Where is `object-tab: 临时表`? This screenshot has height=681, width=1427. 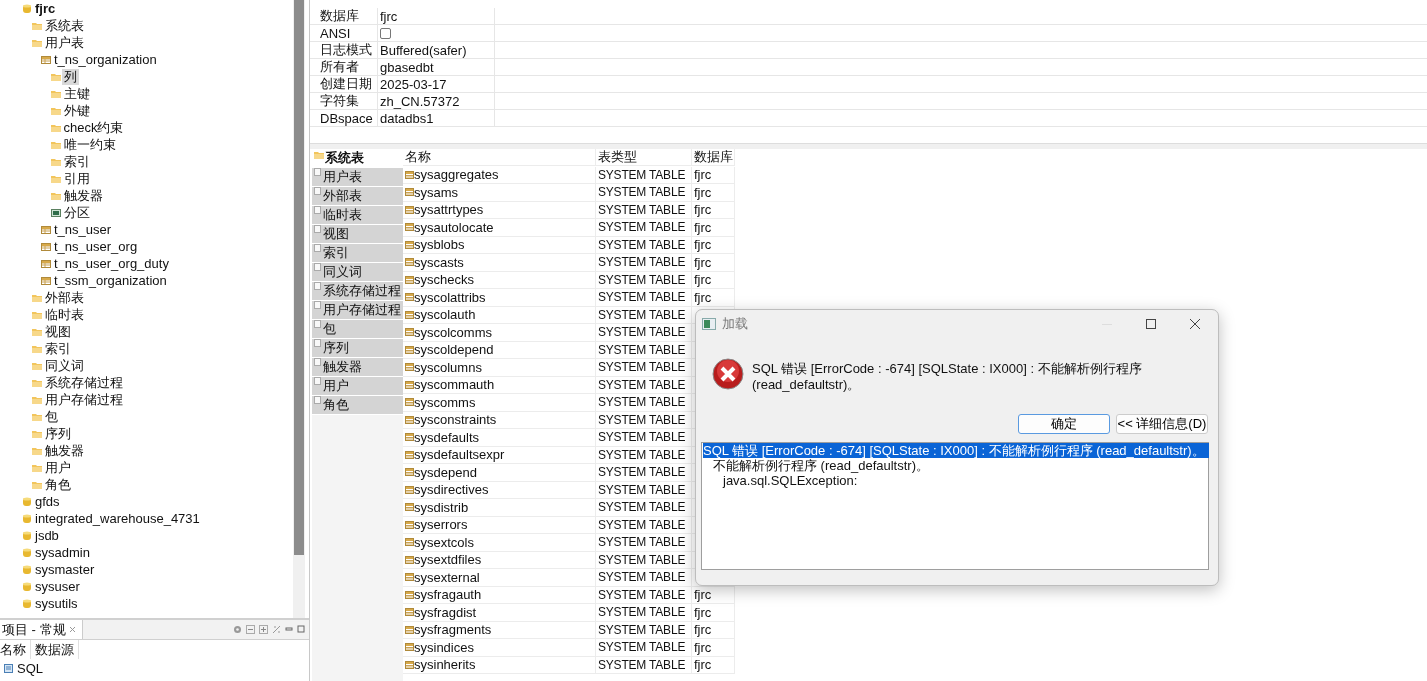 object-tab: 临时表 is located at coordinates (357, 215).